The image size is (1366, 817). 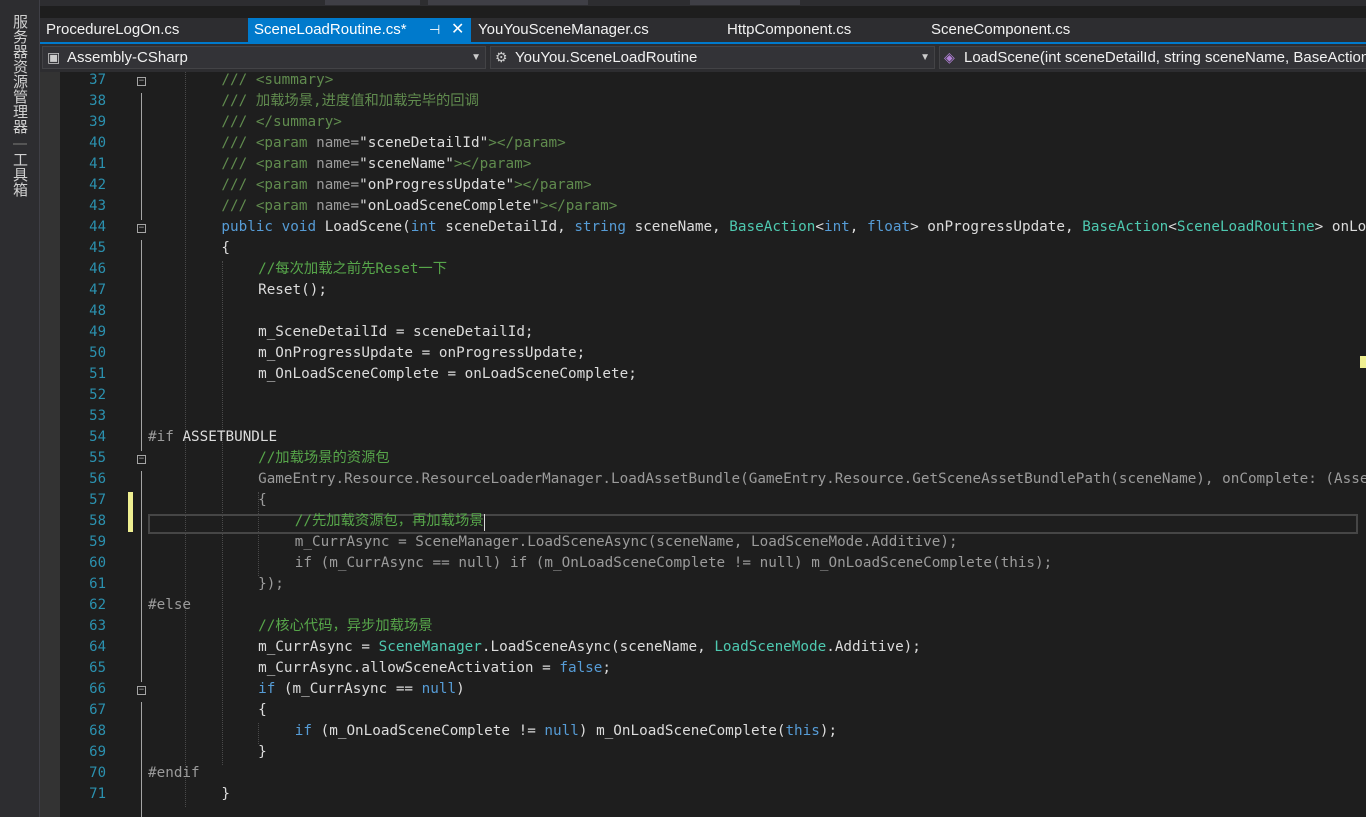 What do you see at coordinates (97, 311) in the screenshot?
I see `line-number: 48` at bounding box center [97, 311].